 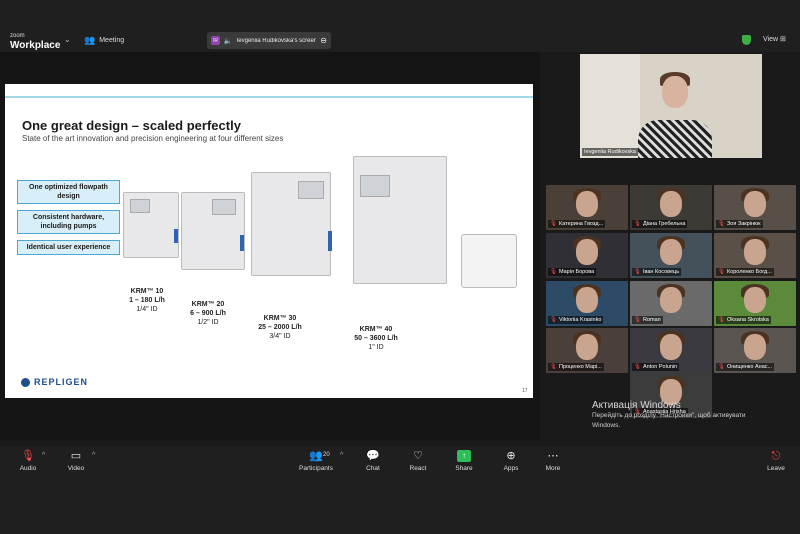 I want to click on spec-krm30: KRM™ 30 25 – 2000 L/h 3/4" ID, so click(x=280, y=327).